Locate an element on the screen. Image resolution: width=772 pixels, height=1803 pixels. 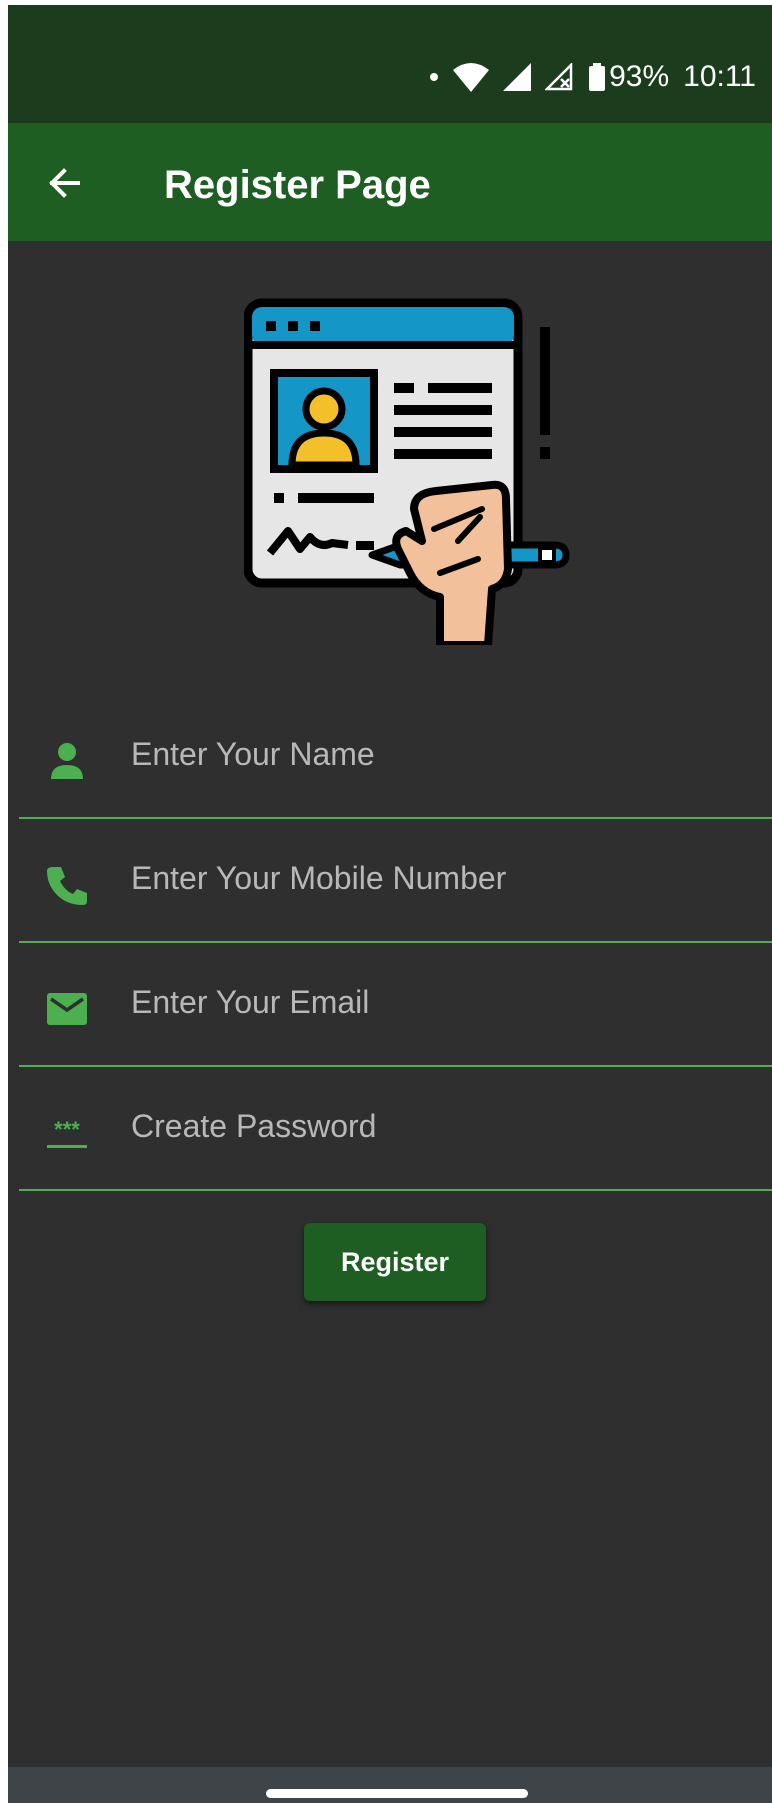
home-indicator is located at coordinates (397, 1793).